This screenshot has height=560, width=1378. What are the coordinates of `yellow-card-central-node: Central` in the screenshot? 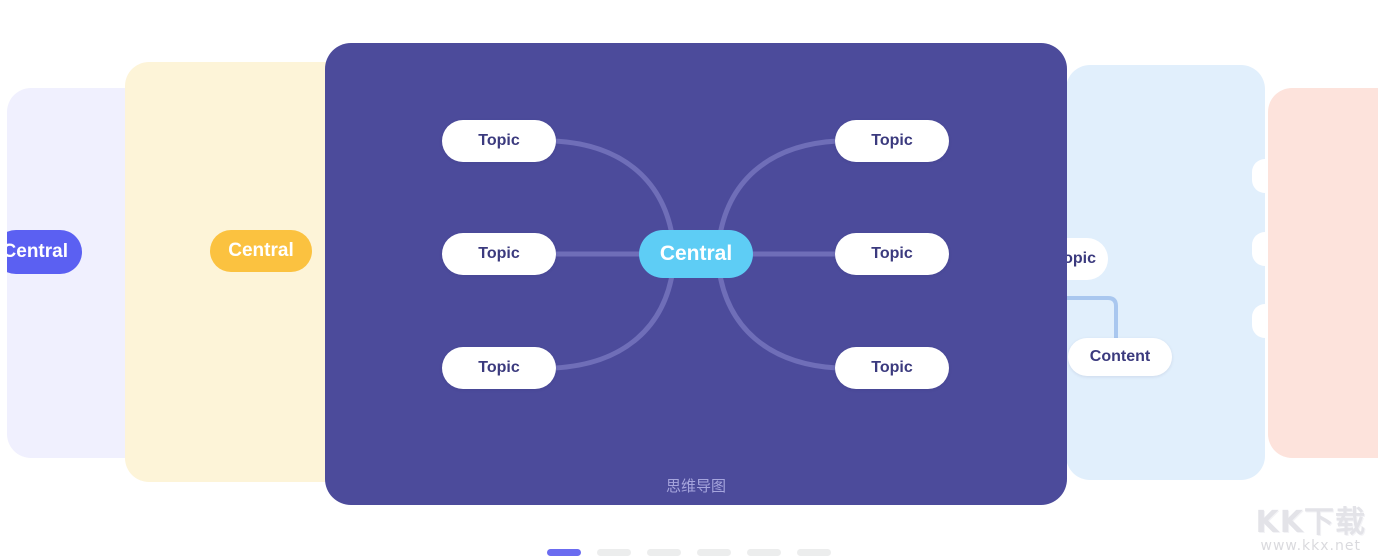 It's located at (261, 251).